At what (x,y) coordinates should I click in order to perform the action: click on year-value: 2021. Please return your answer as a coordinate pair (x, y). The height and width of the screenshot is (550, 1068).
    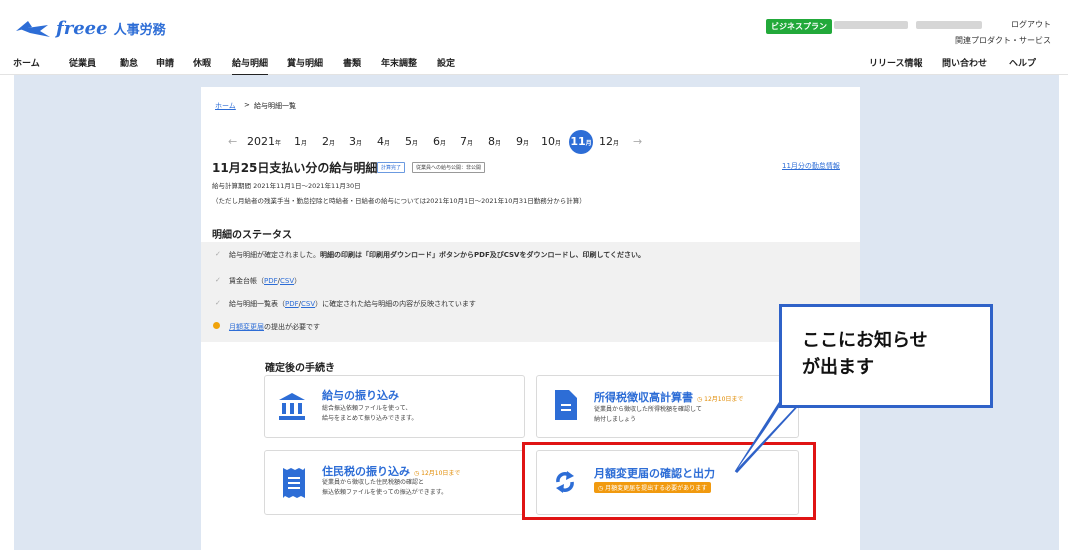
    Looking at the image, I should click on (261, 141).